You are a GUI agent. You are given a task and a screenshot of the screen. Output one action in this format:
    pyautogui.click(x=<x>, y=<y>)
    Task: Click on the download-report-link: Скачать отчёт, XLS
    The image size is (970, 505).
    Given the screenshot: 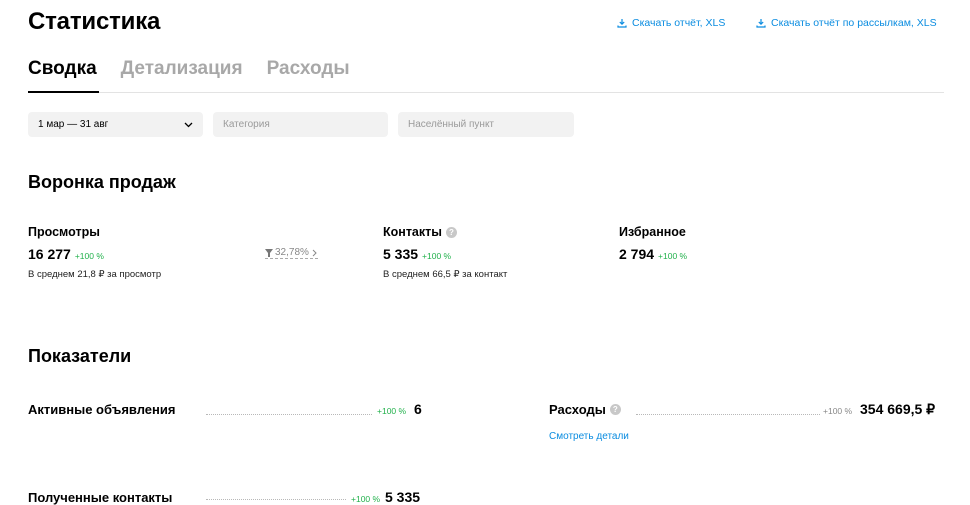 What is the action you would take?
    pyautogui.click(x=671, y=23)
    